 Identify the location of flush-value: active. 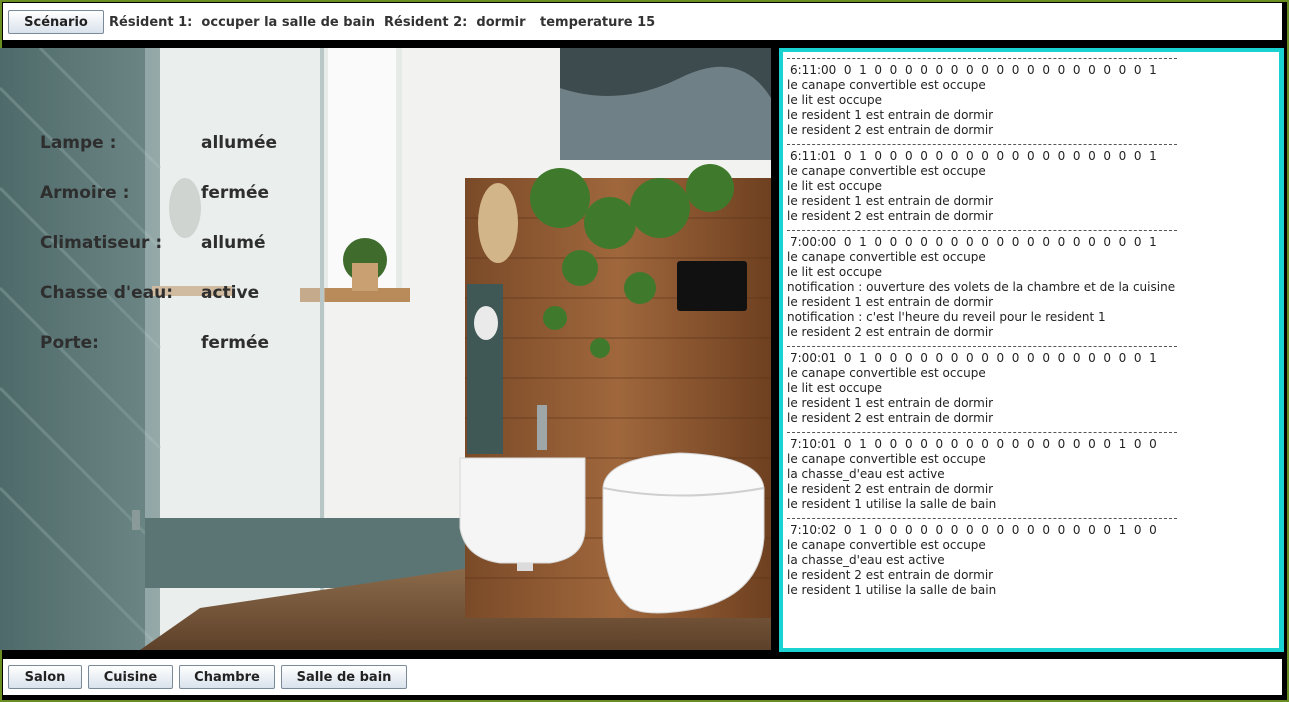
(230, 293).